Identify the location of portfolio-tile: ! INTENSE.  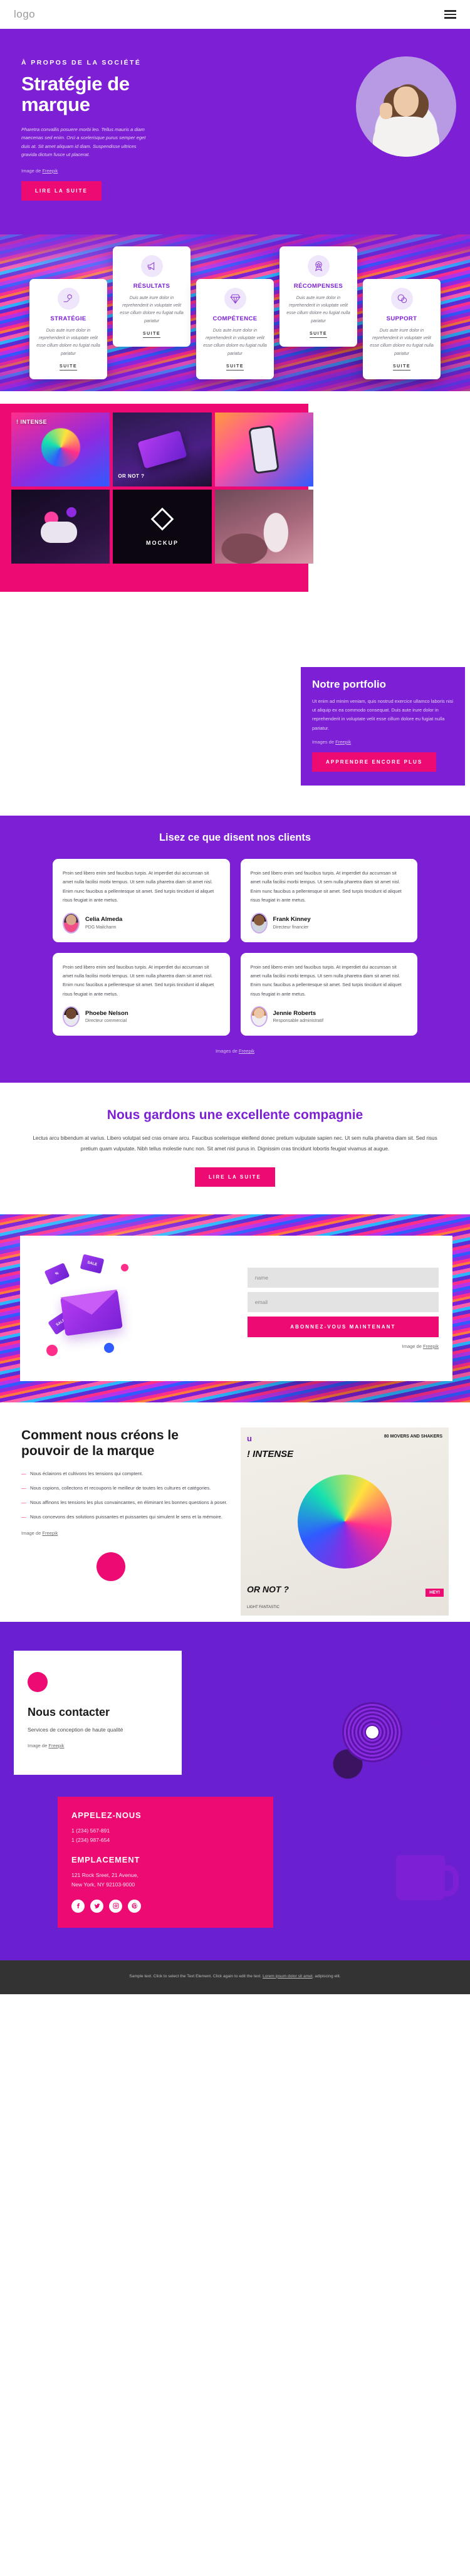
(60, 449).